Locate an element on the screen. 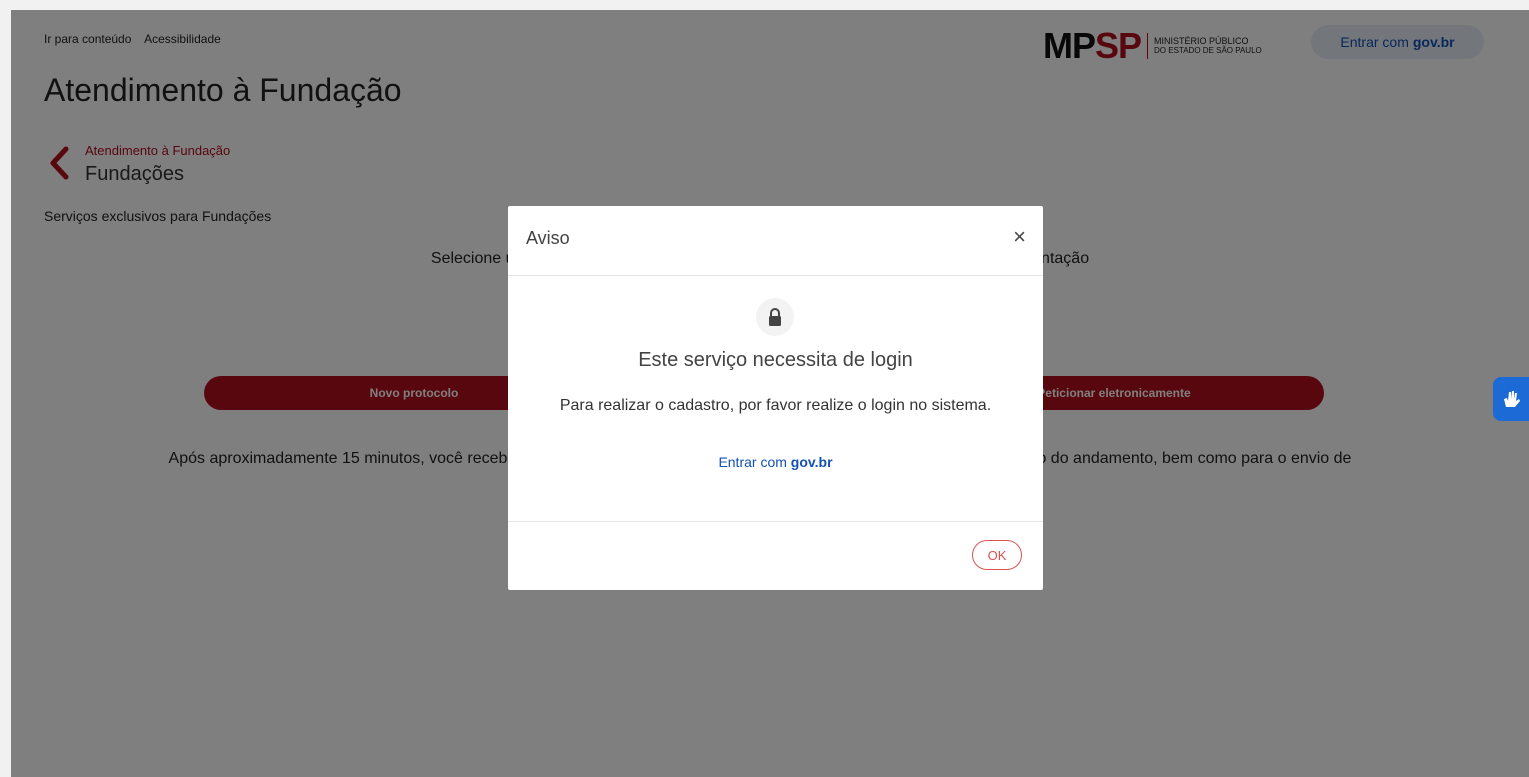 Image resolution: width=1529 pixels, height=777 pixels. lock-icon is located at coordinates (775, 317).